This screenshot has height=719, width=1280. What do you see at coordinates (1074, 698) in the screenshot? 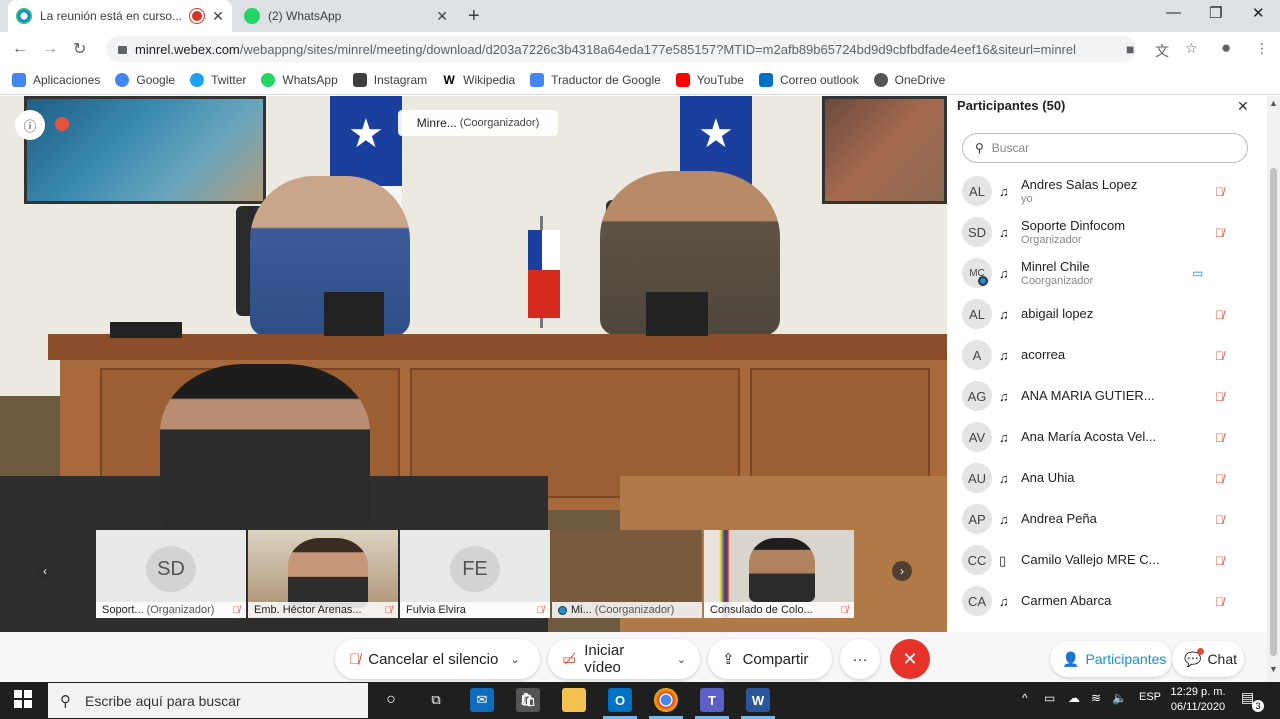
I see `onedrive-tray-icon: ☁` at bounding box center [1074, 698].